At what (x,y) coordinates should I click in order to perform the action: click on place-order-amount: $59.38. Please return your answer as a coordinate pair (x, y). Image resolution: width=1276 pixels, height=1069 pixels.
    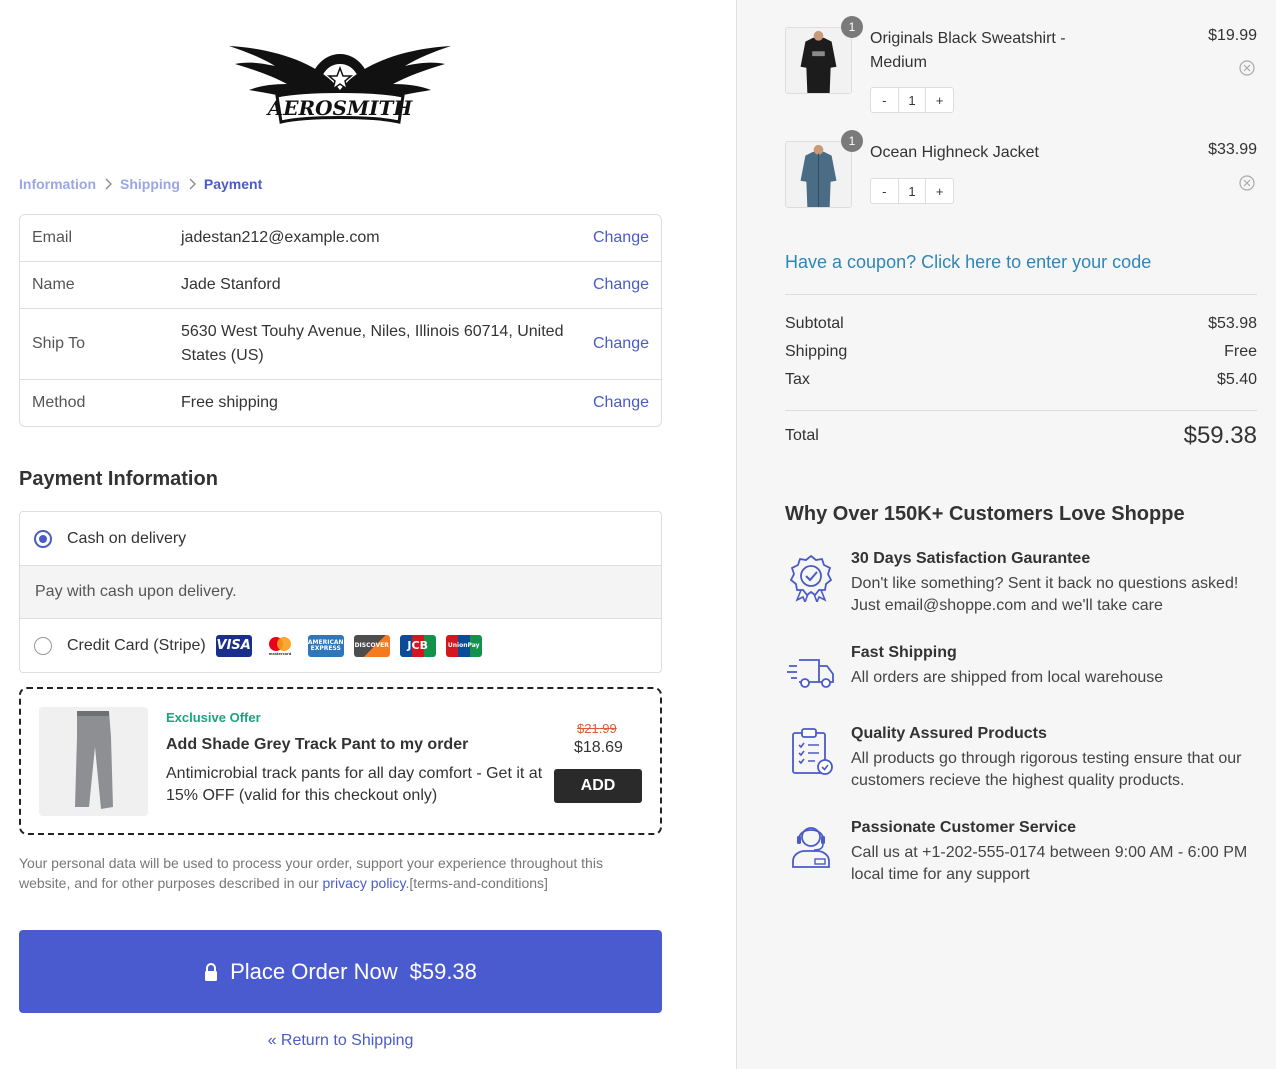
    Looking at the image, I should click on (443, 971).